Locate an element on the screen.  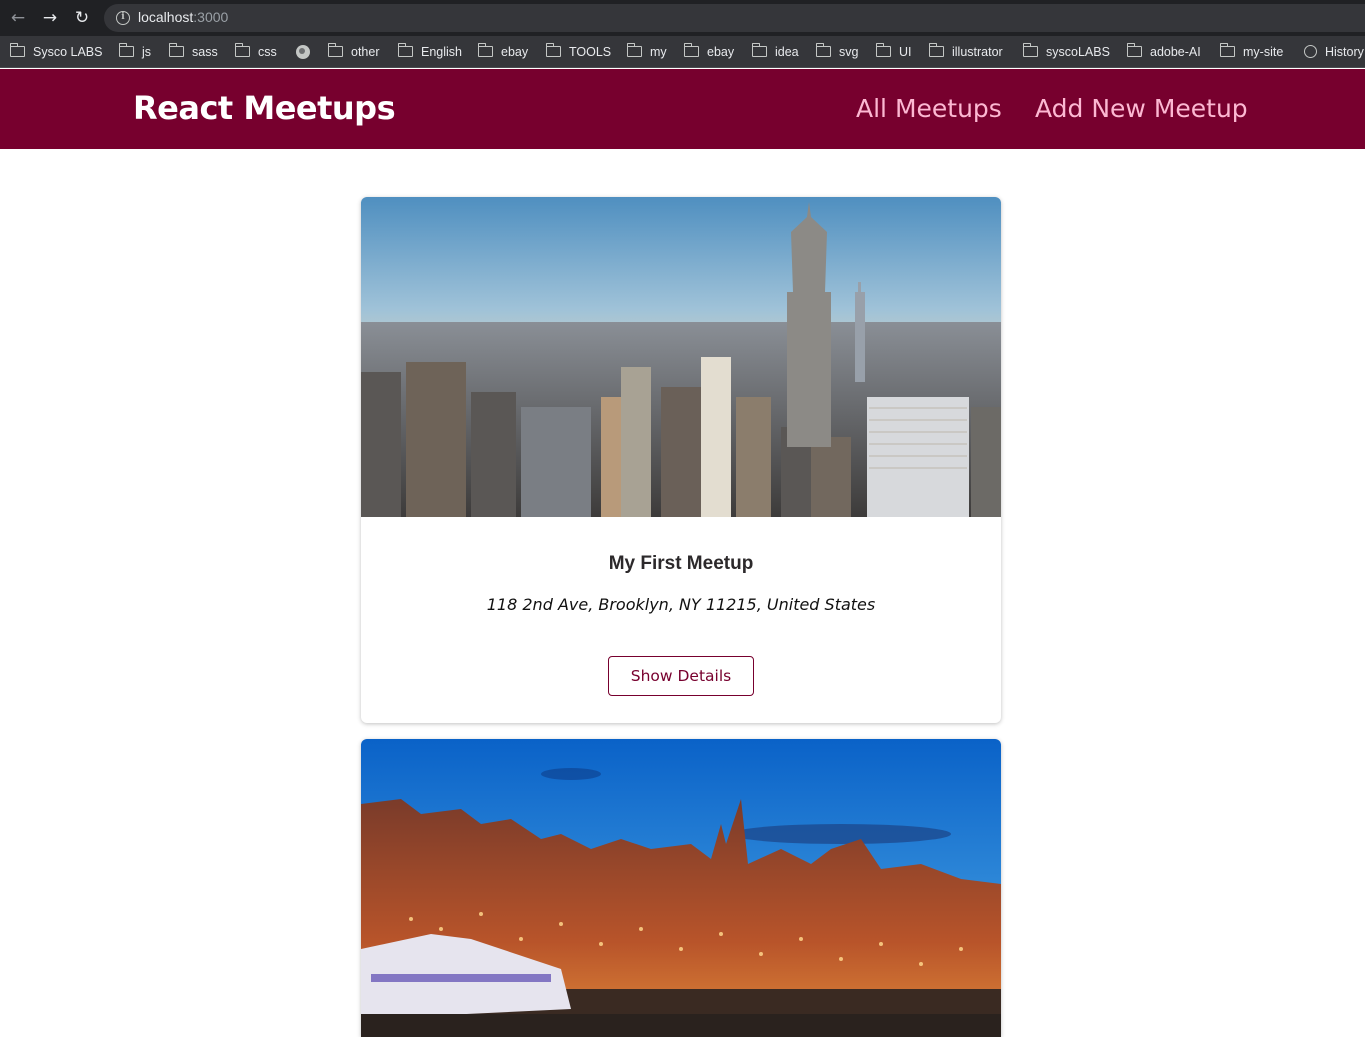
nav-all-meetups: All Meetups is located at coordinates (929, 108).